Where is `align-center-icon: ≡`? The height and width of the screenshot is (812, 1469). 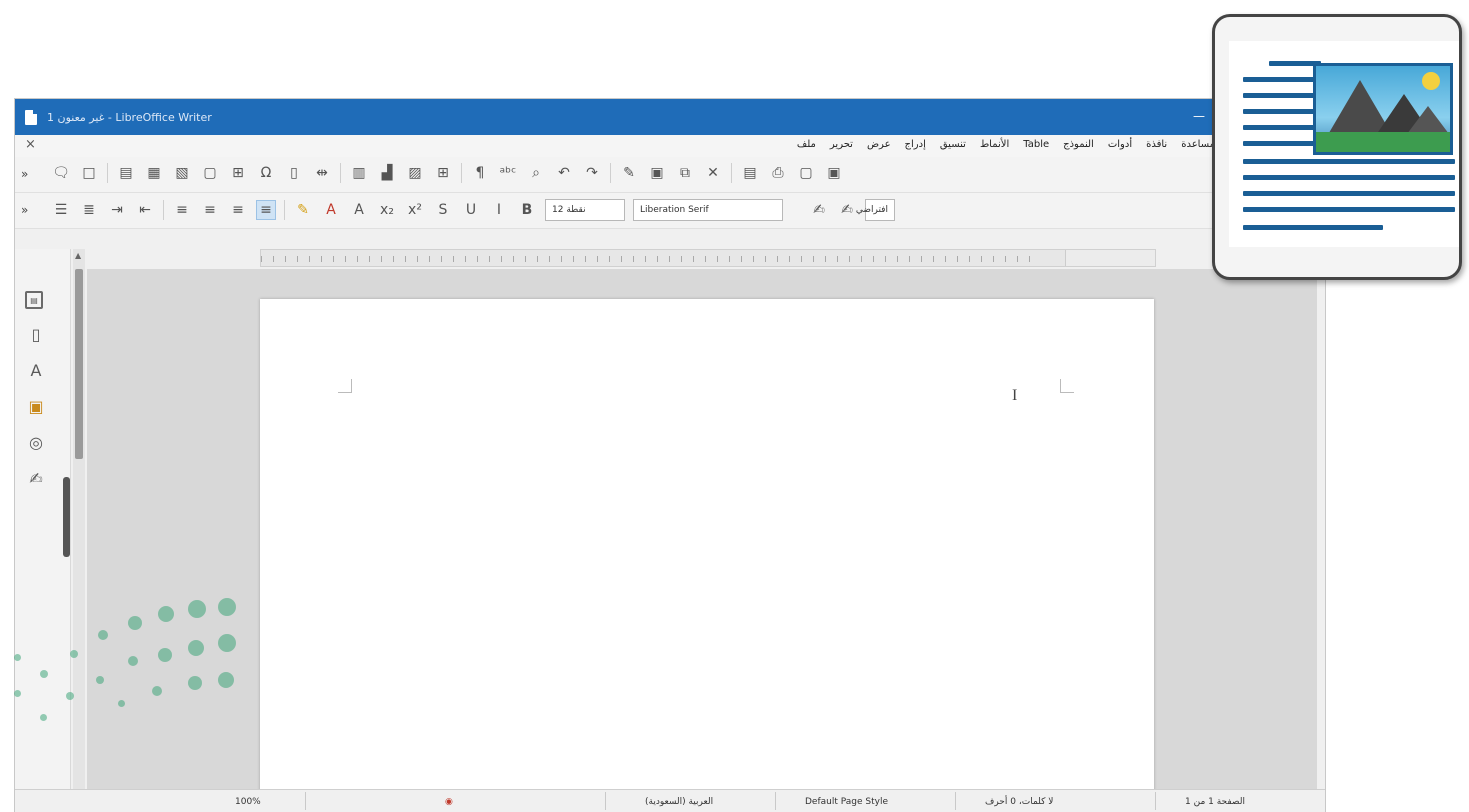 align-center-icon: ≡ is located at coordinates (238, 210).